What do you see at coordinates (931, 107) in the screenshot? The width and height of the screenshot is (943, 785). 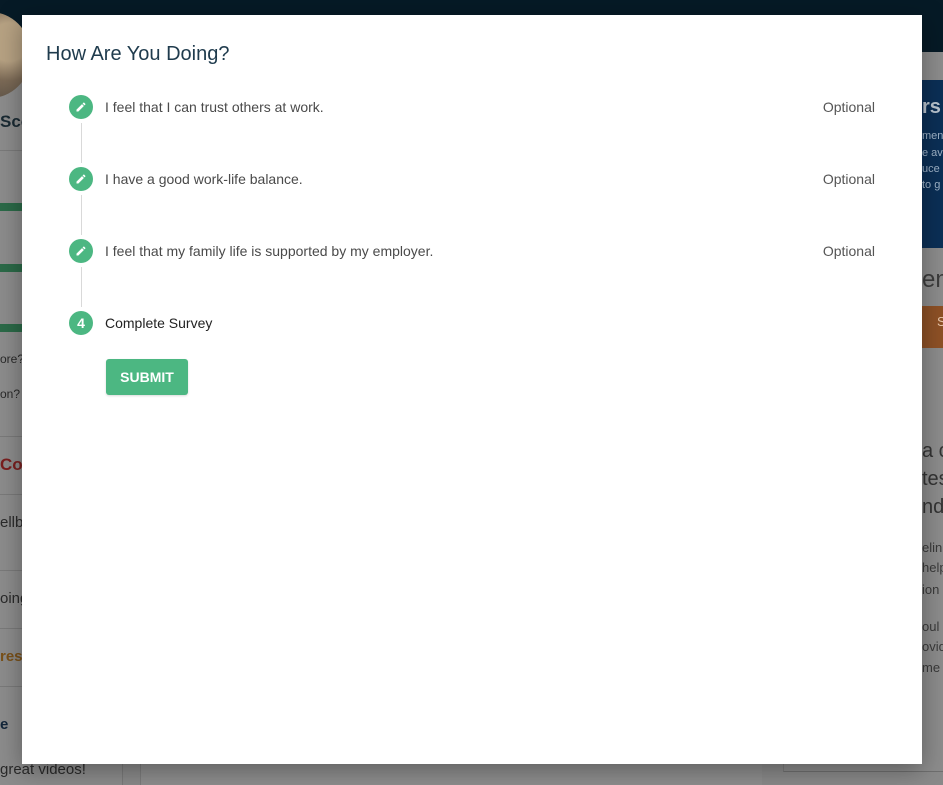 I see `background-heading-fragment: rs` at bounding box center [931, 107].